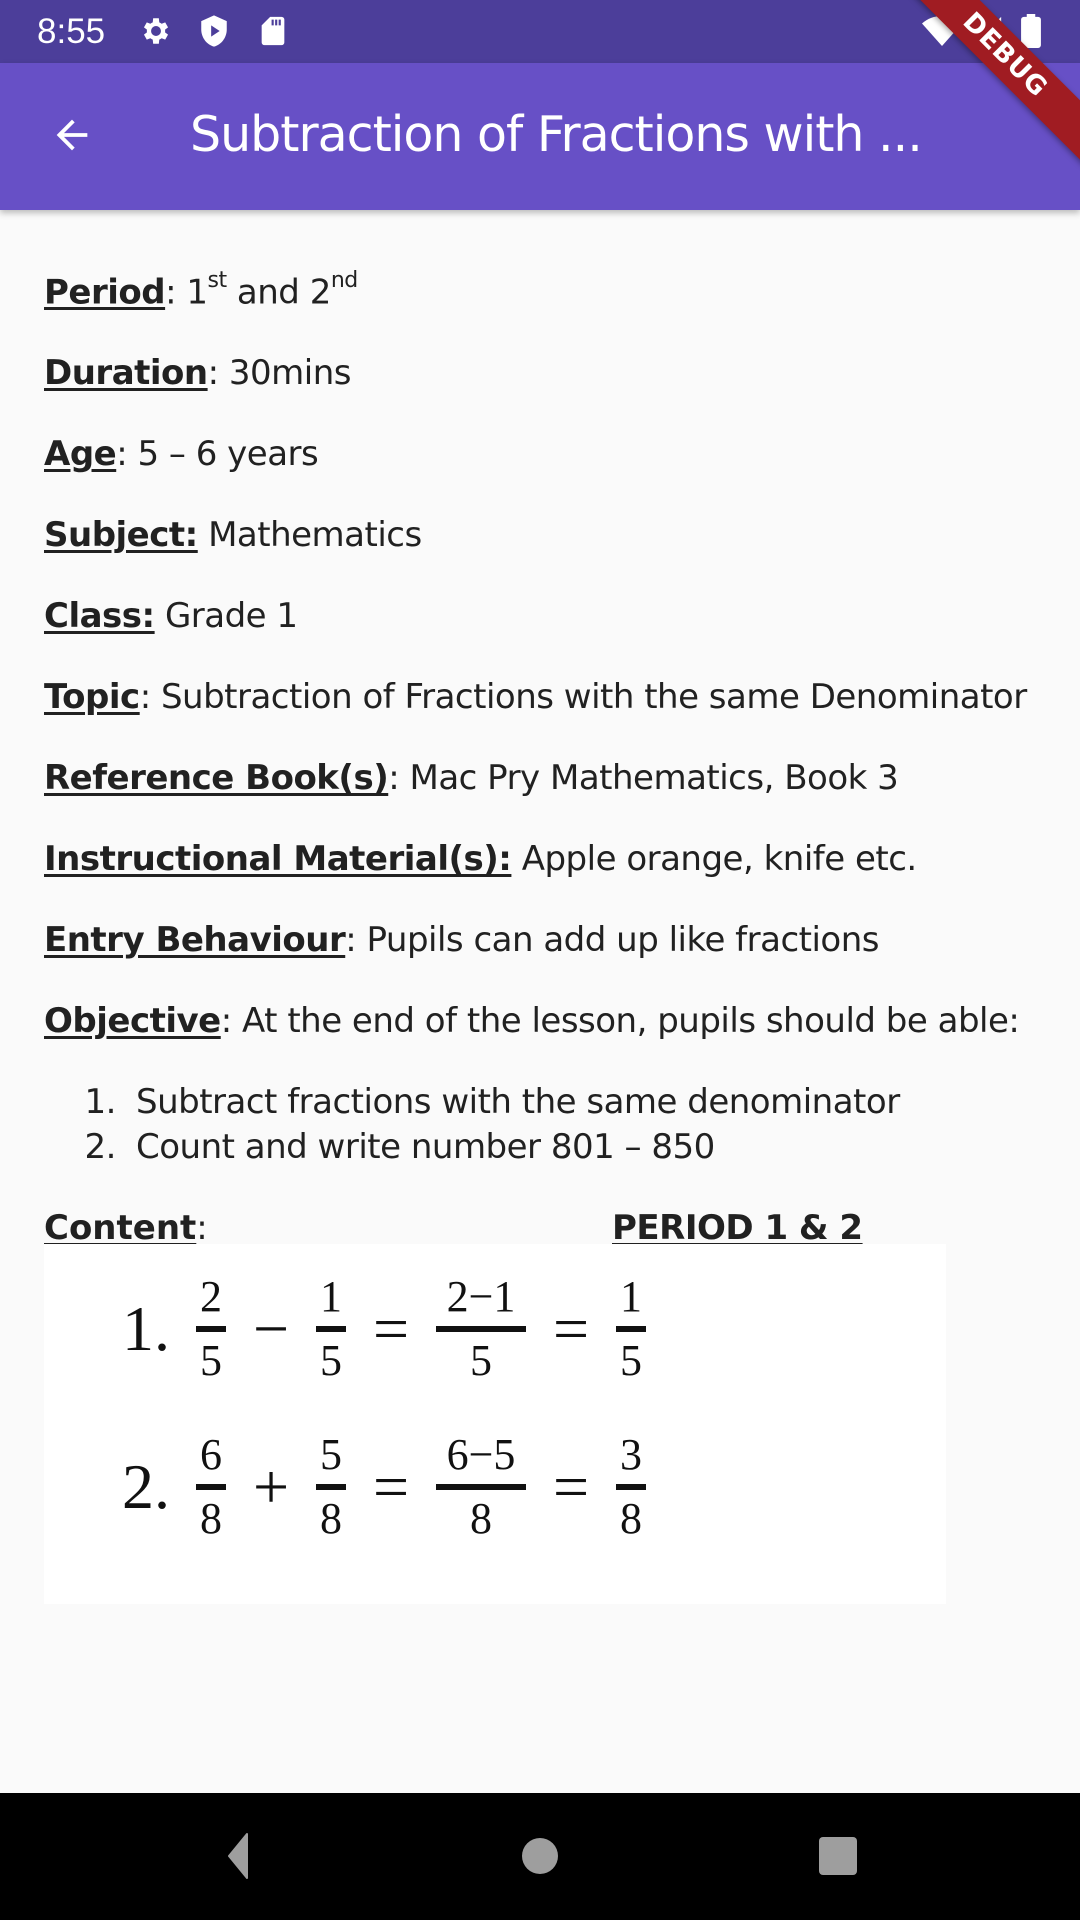 The height and width of the screenshot is (1920, 1080). What do you see at coordinates (126, 373) in the screenshot?
I see `duration-label: Duration` at bounding box center [126, 373].